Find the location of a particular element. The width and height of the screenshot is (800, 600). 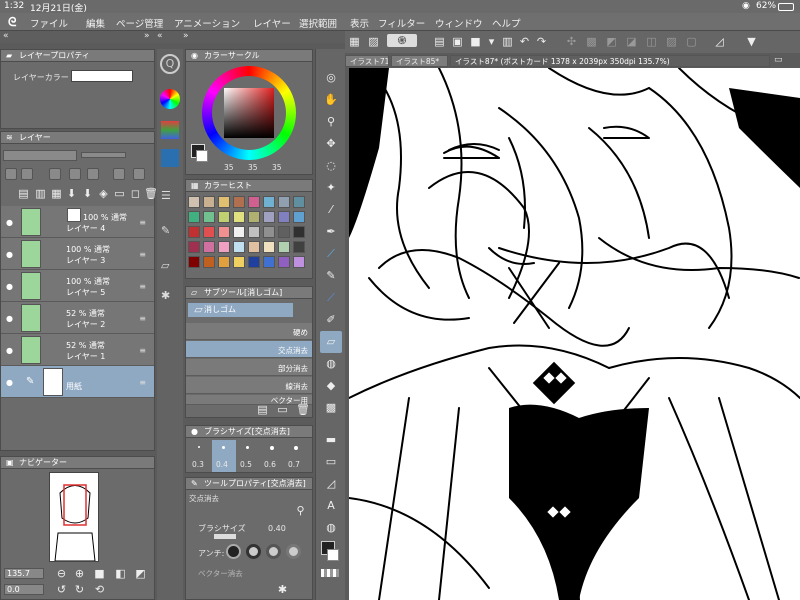

frame-tool-icon: ▭ is located at coordinates (331, 462).